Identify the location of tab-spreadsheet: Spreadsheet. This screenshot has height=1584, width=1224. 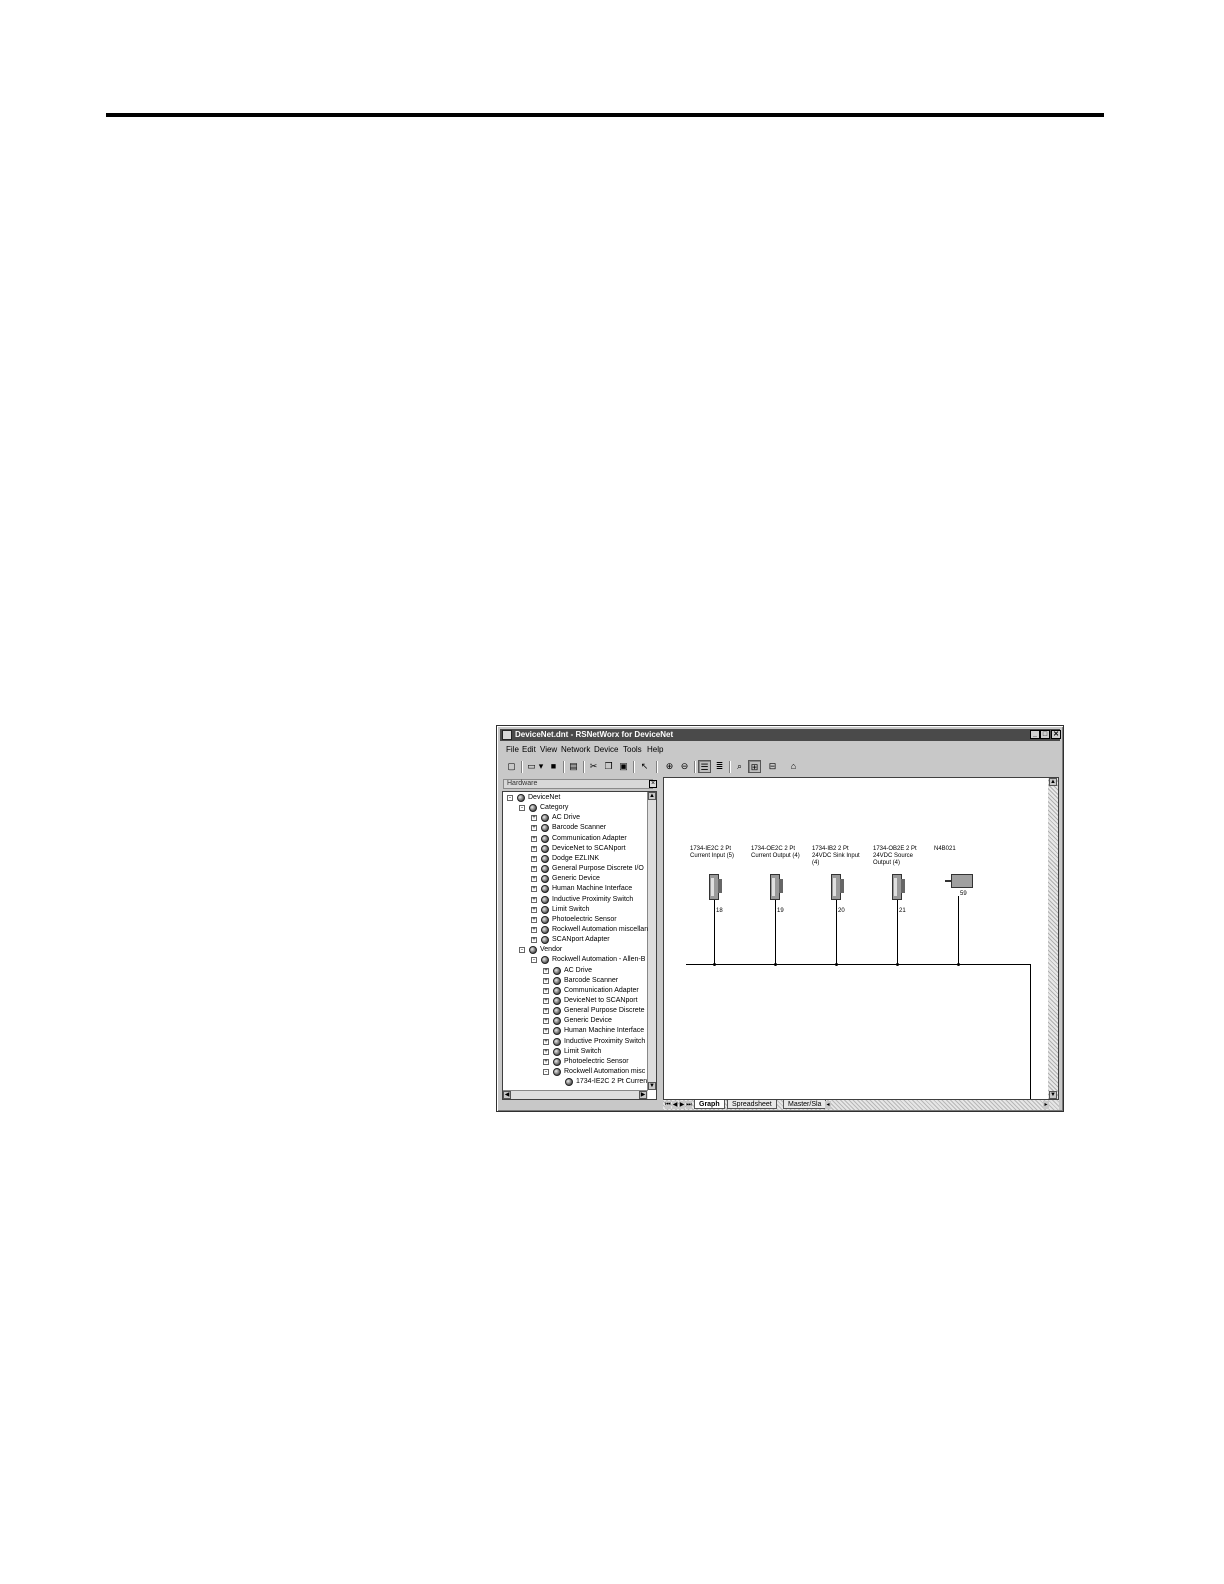
(752, 1104).